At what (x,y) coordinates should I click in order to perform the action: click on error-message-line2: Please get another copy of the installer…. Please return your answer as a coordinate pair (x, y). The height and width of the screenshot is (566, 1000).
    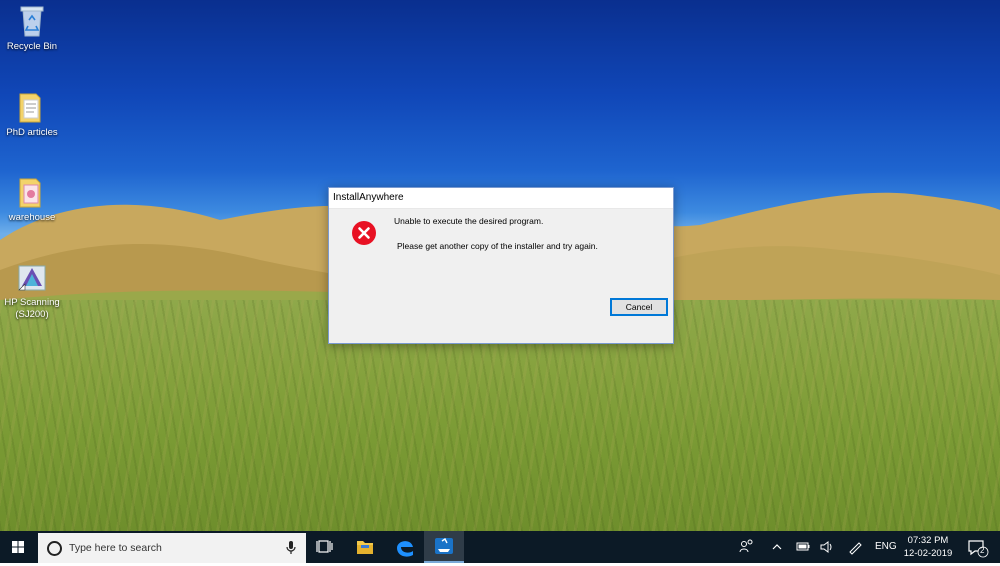
    Looking at the image, I should click on (497, 246).